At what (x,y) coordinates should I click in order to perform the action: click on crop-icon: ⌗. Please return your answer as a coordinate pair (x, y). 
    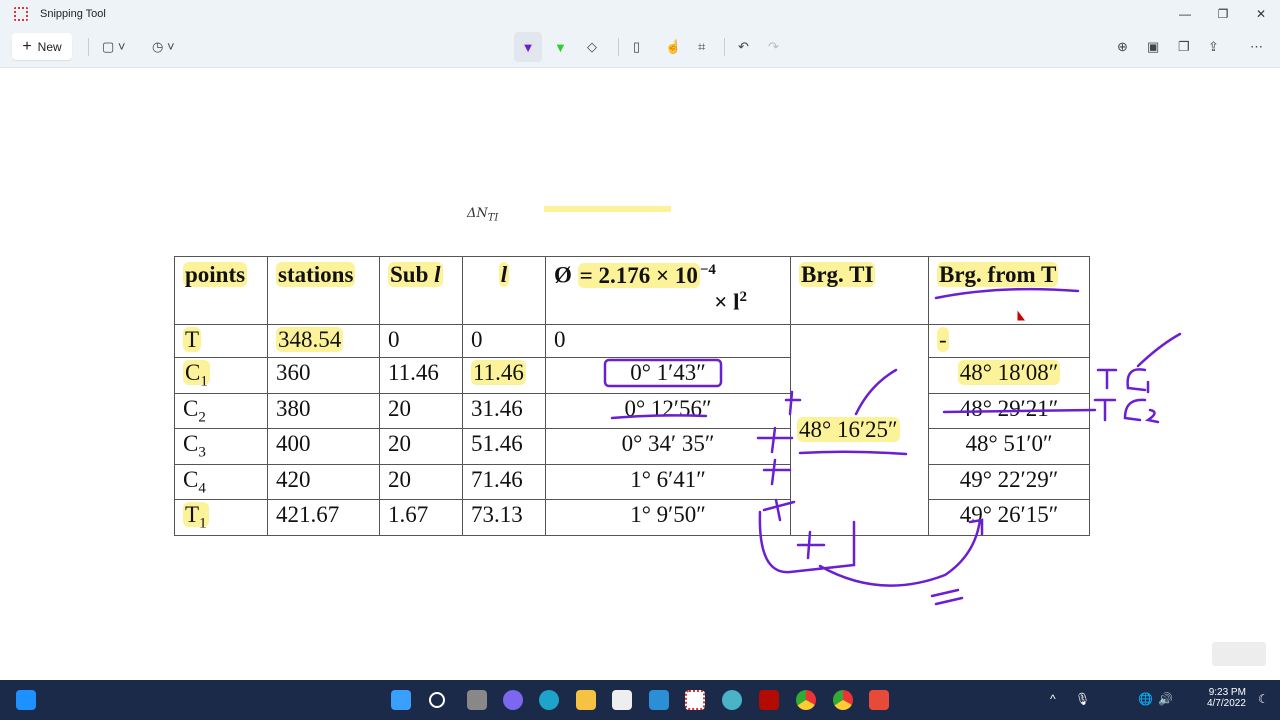
    Looking at the image, I should click on (701, 47).